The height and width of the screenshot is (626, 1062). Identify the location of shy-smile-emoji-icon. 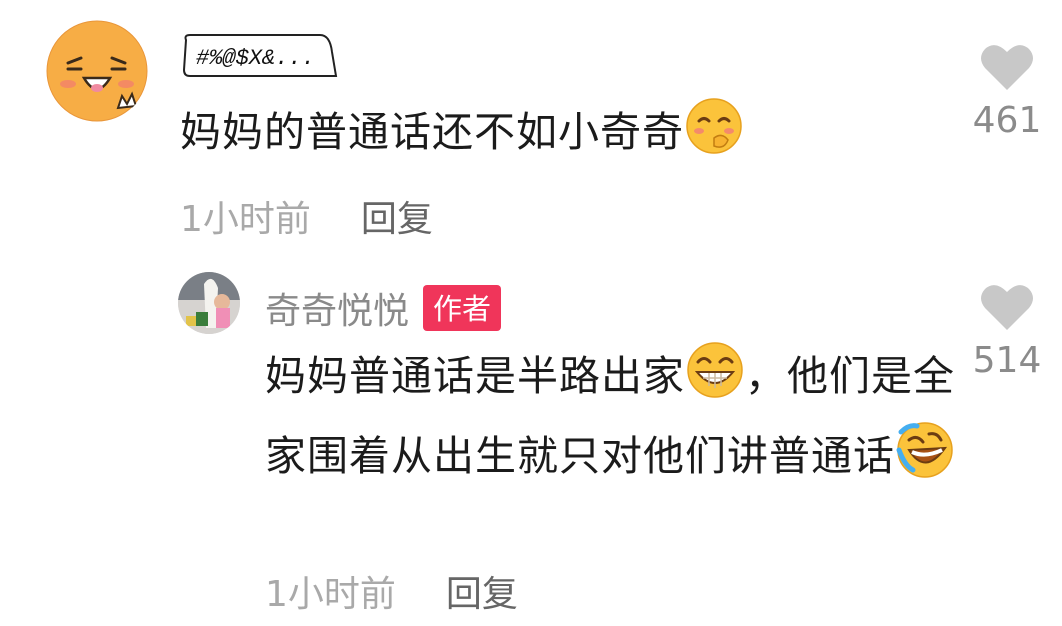
(714, 131).